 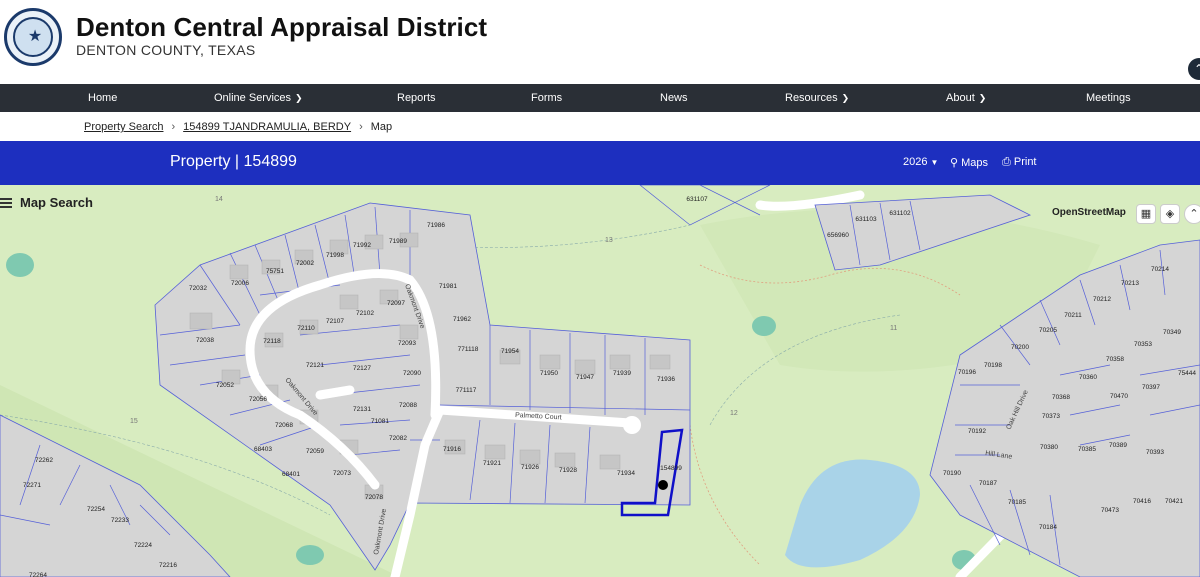 I want to click on seal-inner: ★, so click(x=33, y=37).